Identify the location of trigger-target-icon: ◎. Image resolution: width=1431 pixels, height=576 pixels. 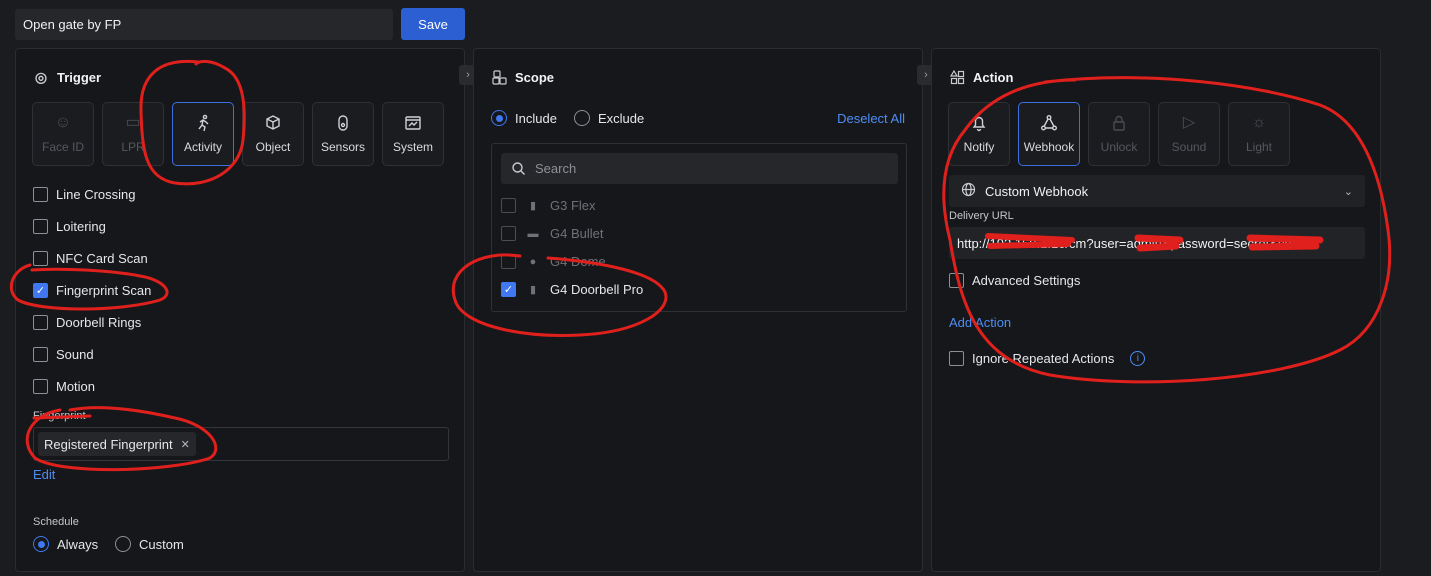
(41, 76).